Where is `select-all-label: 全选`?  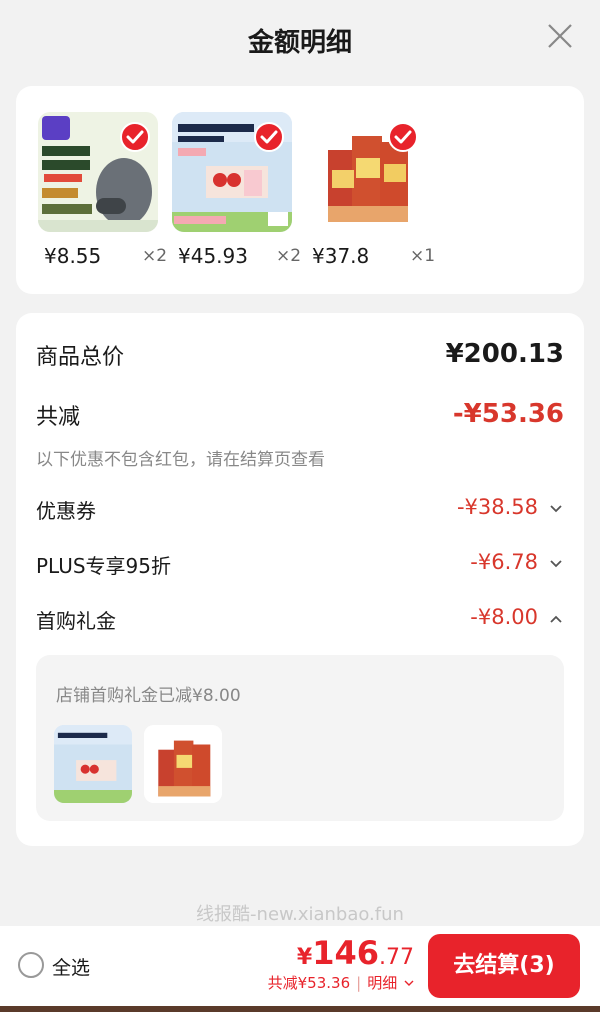
select-all-label: 全选 is located at coordinates (71, 968).